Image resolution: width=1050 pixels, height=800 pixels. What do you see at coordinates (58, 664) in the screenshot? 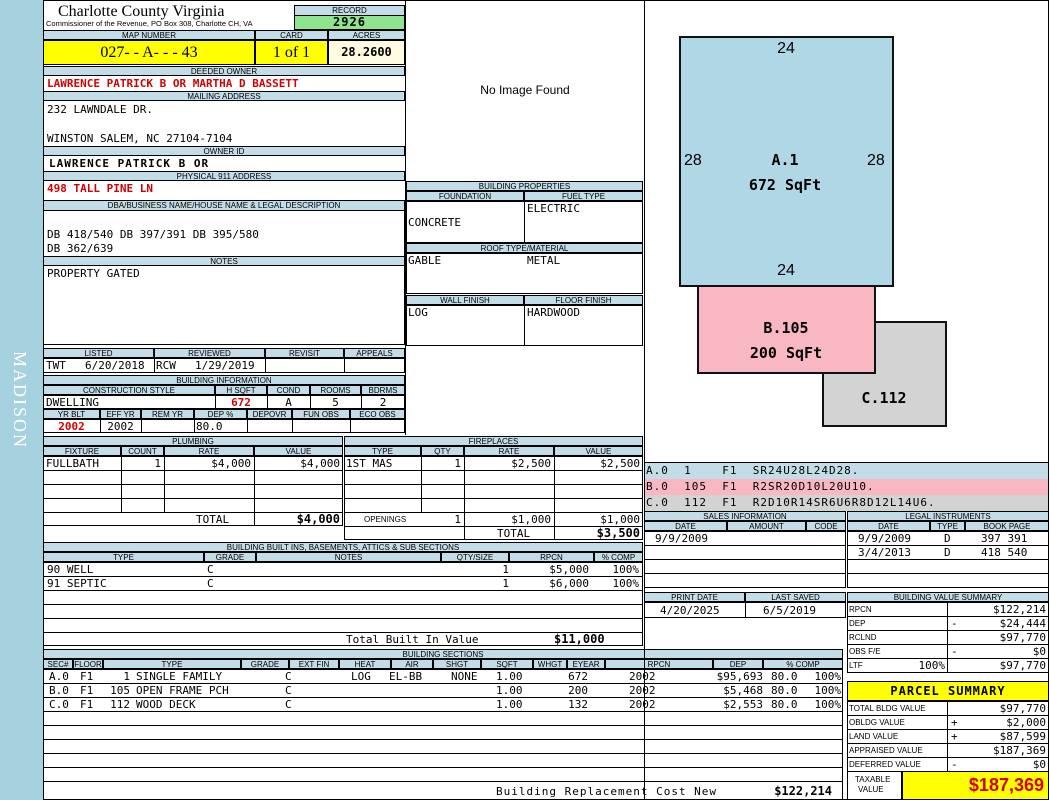
I see `sections-col-sec: SEC#` at bounding box center [58, 664].